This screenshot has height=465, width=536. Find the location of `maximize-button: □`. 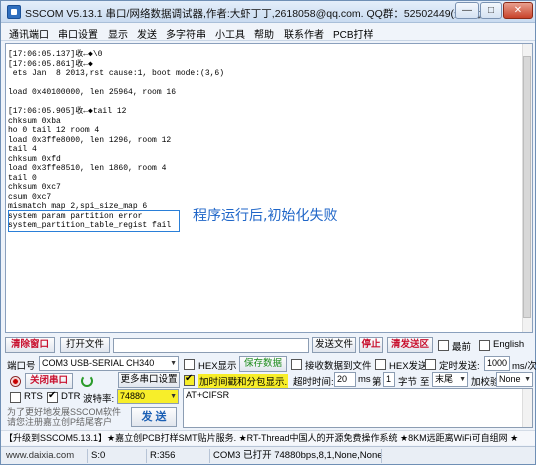

maximize-button: □ is located at coordinates (491, 10).